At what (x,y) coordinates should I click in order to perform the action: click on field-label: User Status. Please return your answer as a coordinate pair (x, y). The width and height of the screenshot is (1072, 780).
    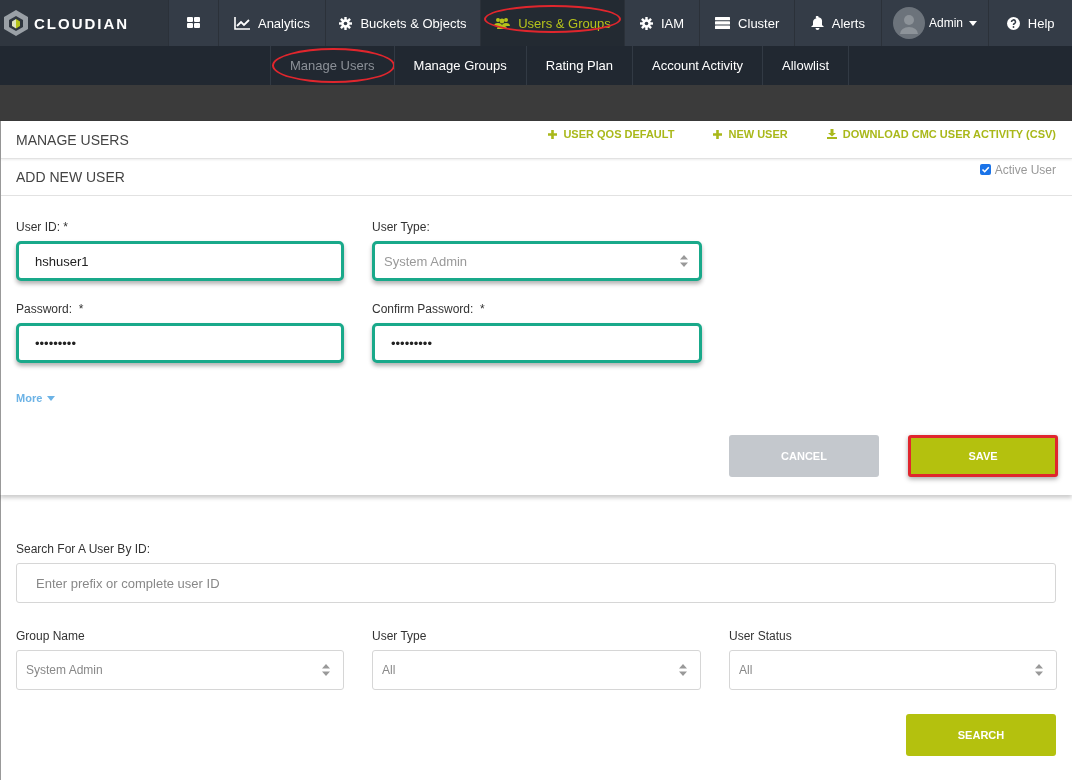
    Looking at the image, I should click on (761, 636).